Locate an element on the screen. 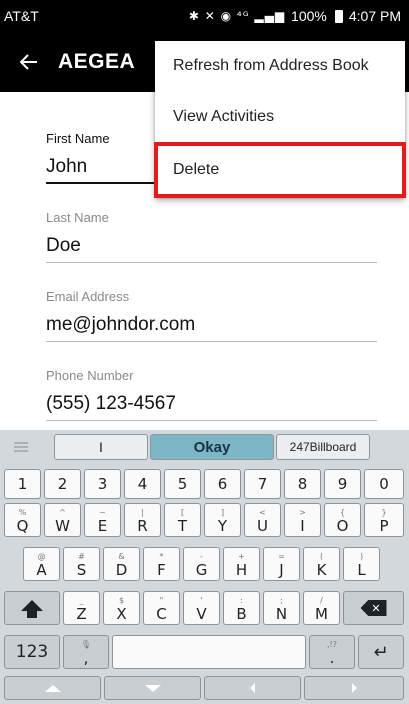  key-7: 7 is located at coordinates (262, 484).